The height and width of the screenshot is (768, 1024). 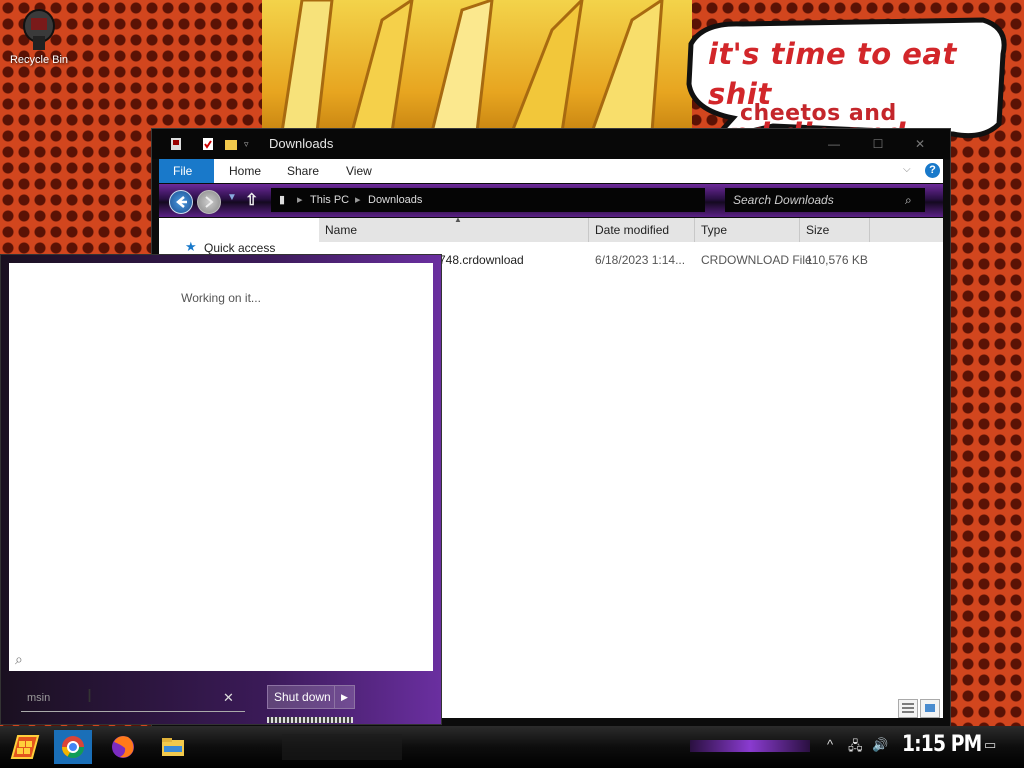 What do you see at coordinates (359, 171) in the screenshot?
I see `tab-view: View` at bounding box center [359, 171].